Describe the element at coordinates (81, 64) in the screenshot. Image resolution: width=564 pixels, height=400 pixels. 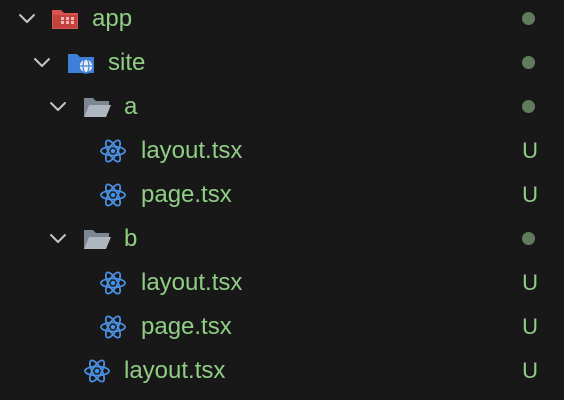
I see `folder-site-icon` at that location.